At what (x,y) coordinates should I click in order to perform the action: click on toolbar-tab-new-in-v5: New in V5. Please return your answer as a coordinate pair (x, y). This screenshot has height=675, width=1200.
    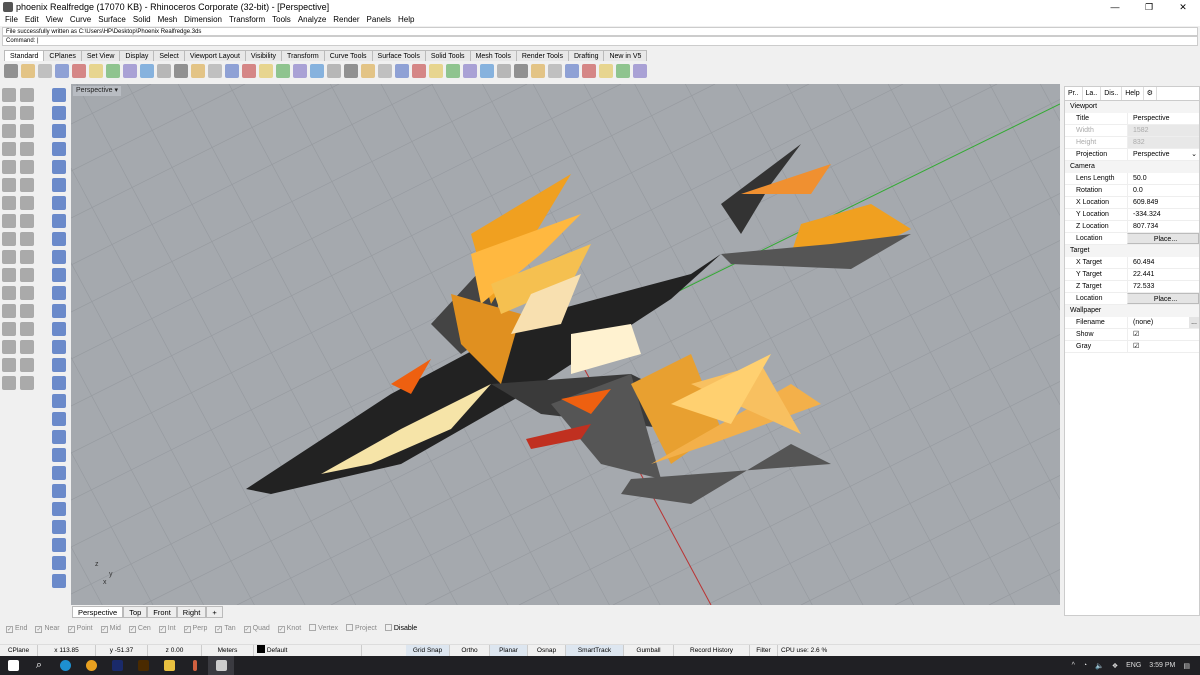
    Looking at the image, I should click on (625, 55).